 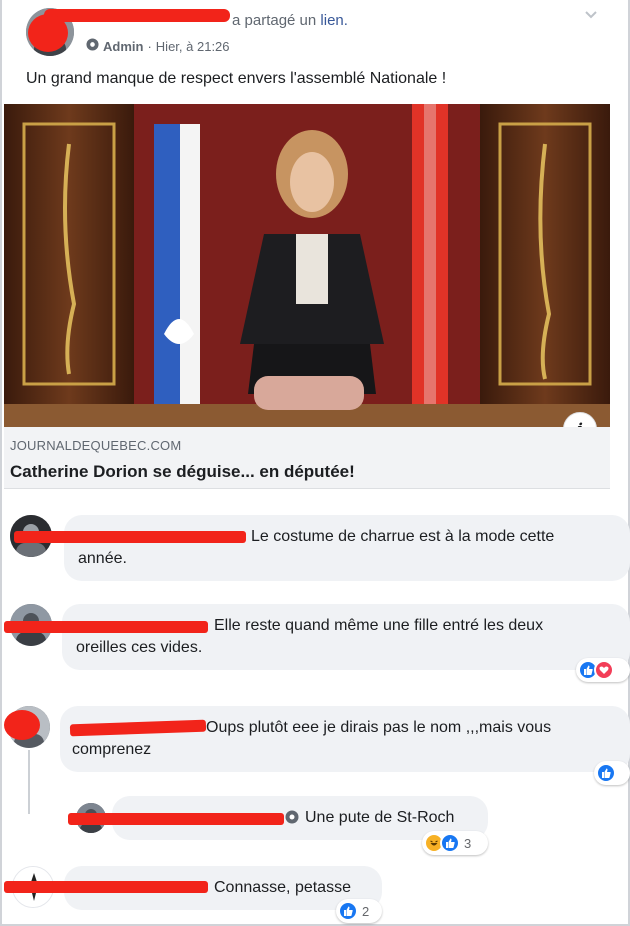 I want to click on post-meta: Admin · Hier, à 21:26, so click(x=158, y=46).